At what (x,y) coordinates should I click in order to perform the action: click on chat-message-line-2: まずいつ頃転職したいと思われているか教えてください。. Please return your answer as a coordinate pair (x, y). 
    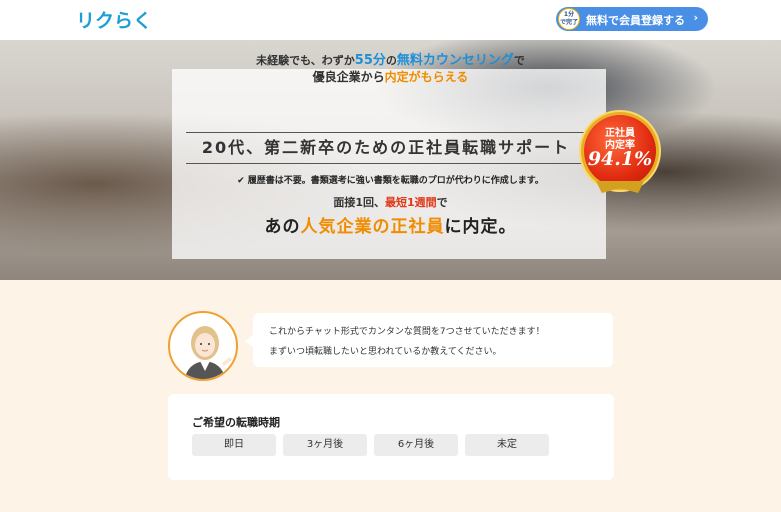
    Looking at the image, I should click on (385, 352).